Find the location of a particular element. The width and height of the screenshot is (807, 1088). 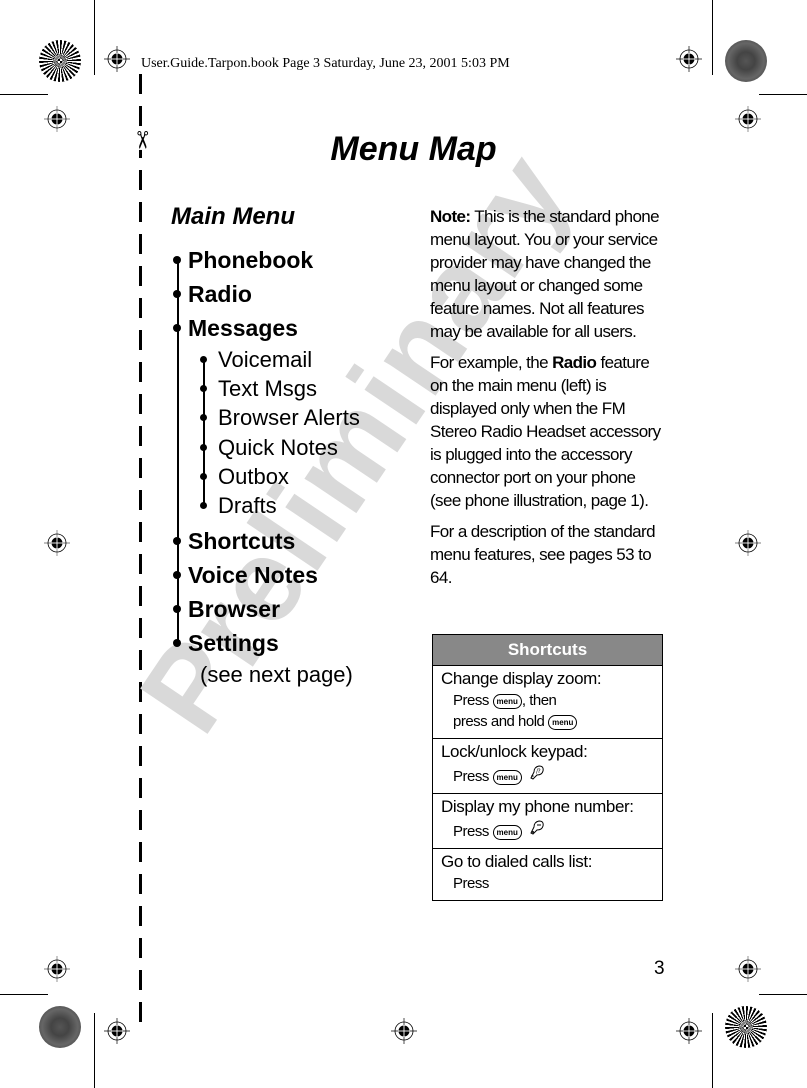

menu-item-shortcuts: Shortcuts is located at coordinates (265, 542).